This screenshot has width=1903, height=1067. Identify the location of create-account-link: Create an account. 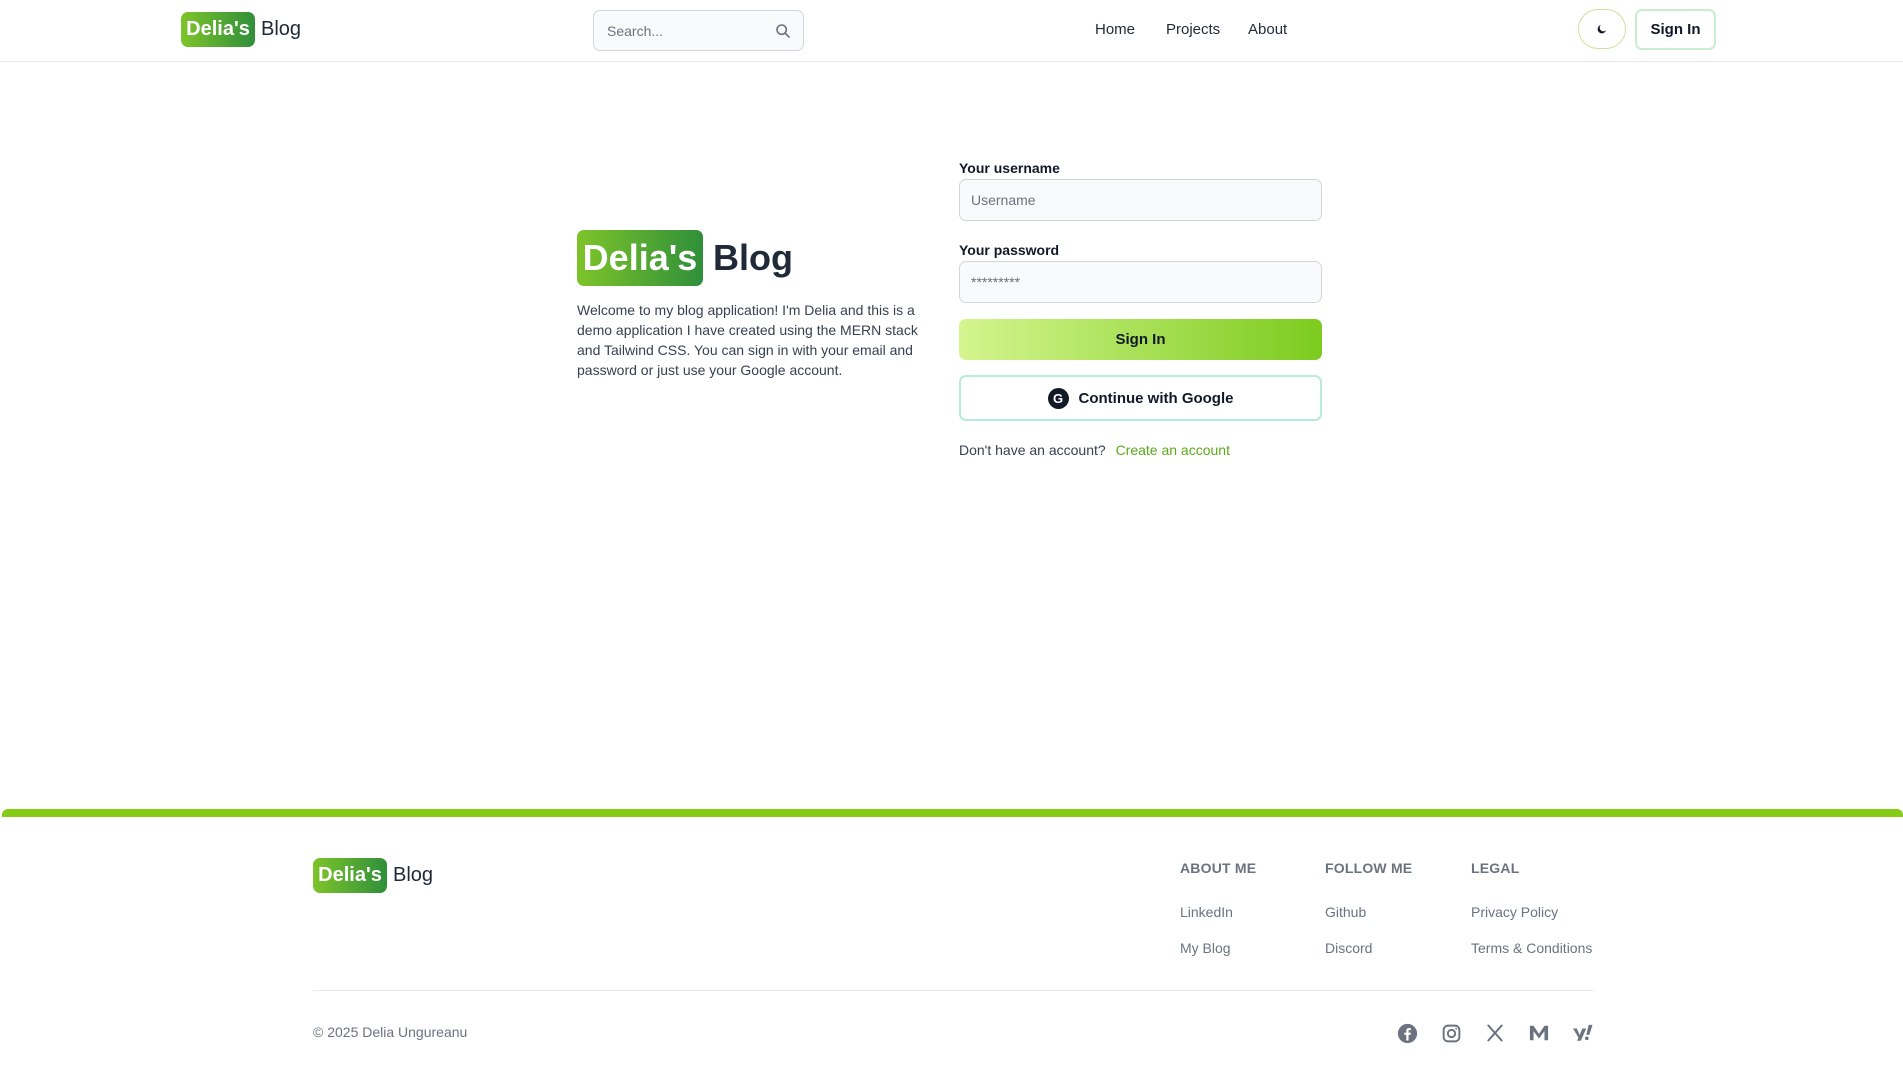
(1173, 450).